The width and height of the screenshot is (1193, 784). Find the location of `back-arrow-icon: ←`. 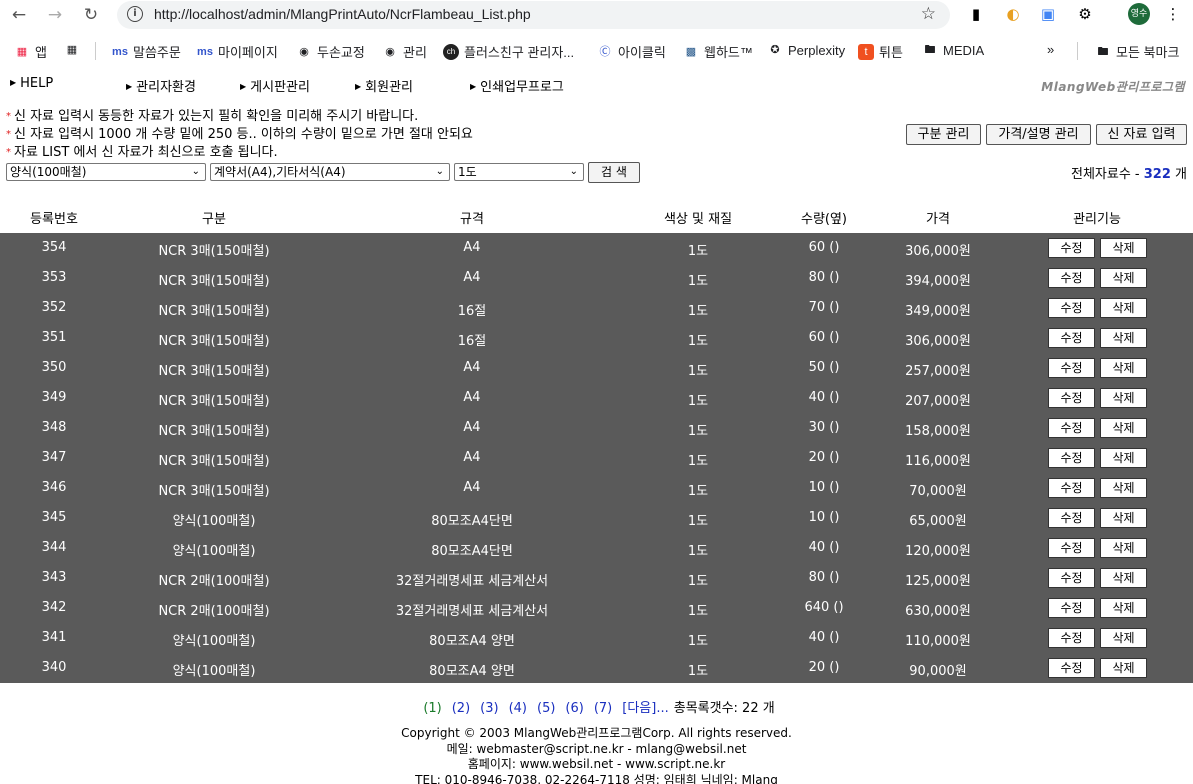

back-arrow-icon: ← is located at coordinates (19, 15).